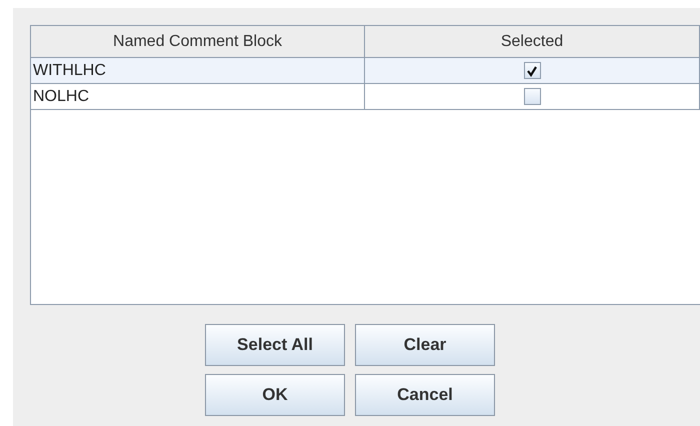  I want to click on dialog-button: Select All, so click(275, 345).